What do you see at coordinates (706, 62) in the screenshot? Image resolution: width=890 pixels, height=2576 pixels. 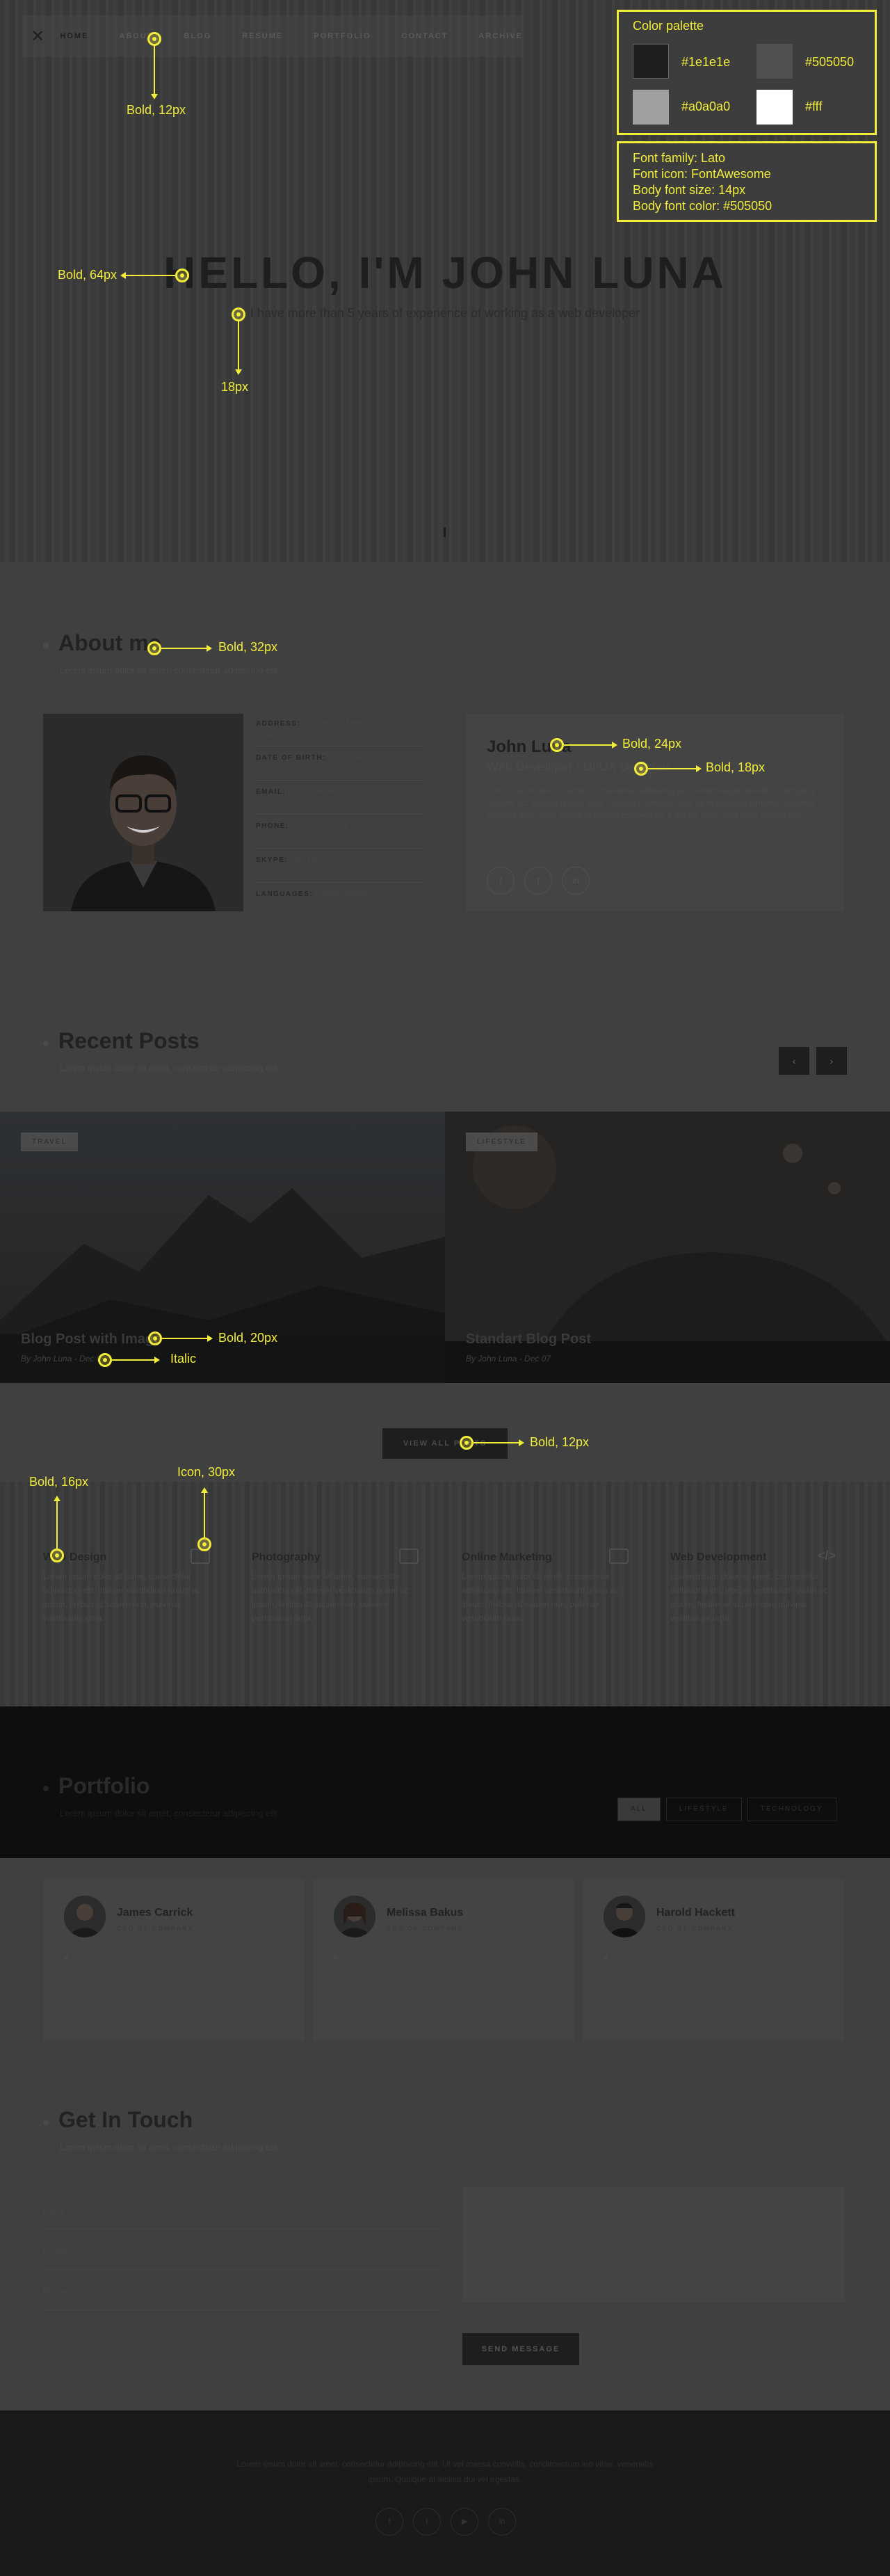 I see `color-swatch-label: #1e1e1e` at bounding box center [706, 62].